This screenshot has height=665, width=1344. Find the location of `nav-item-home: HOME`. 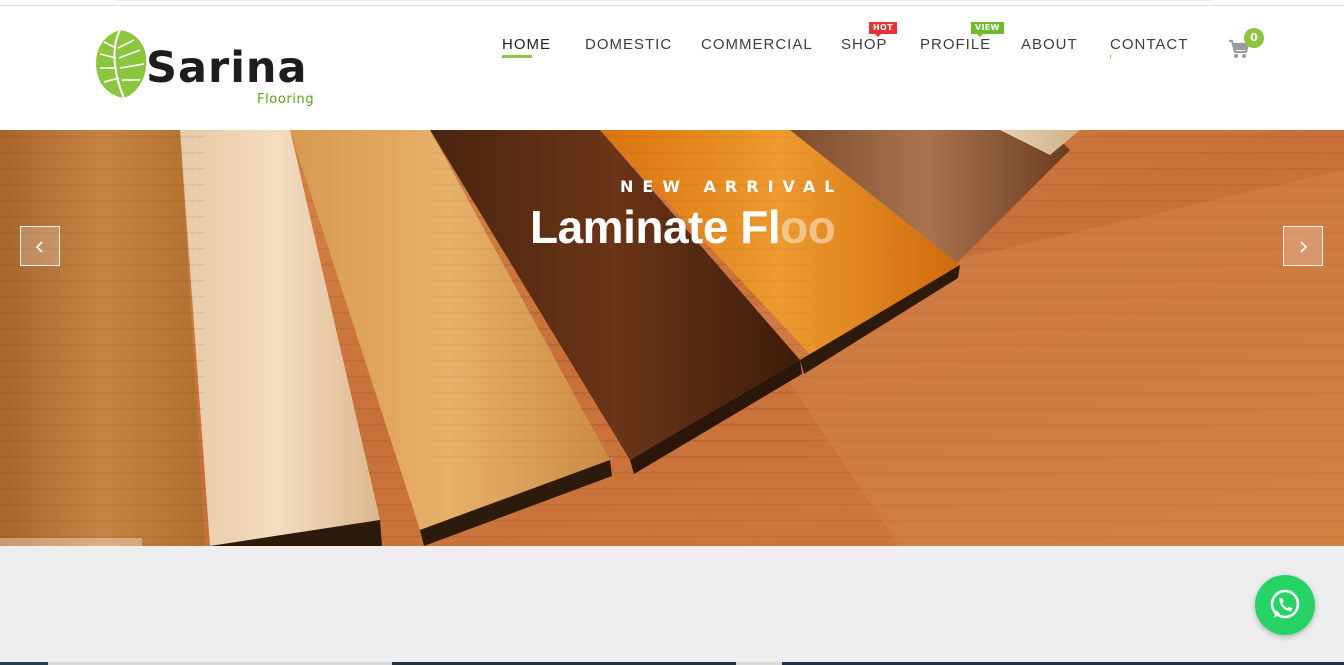

nav-item-home: HOME is located at coordinates (526, 51).